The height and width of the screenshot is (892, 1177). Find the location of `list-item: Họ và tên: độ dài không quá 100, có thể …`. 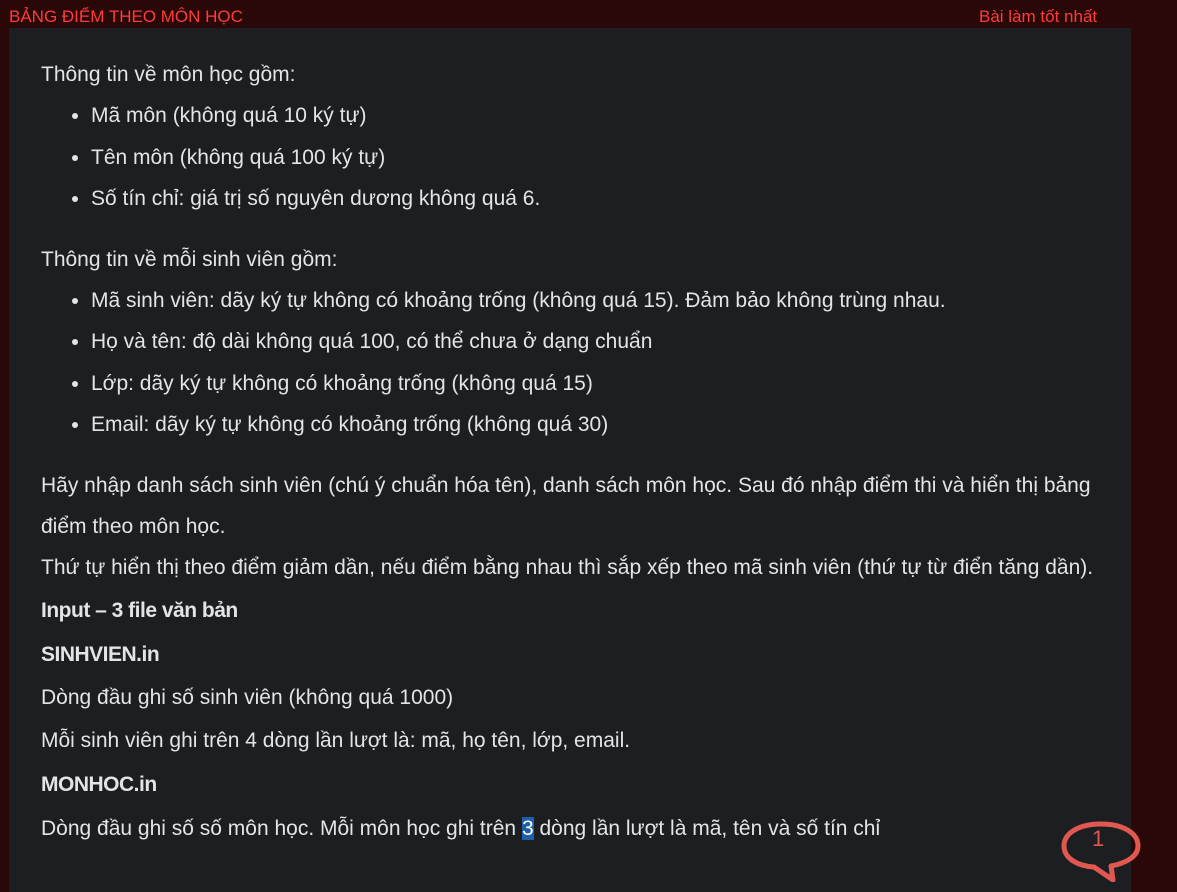

list-item: Họ và tên: độ dài không quá 100, có thể … is located at coordinates (596, 342).